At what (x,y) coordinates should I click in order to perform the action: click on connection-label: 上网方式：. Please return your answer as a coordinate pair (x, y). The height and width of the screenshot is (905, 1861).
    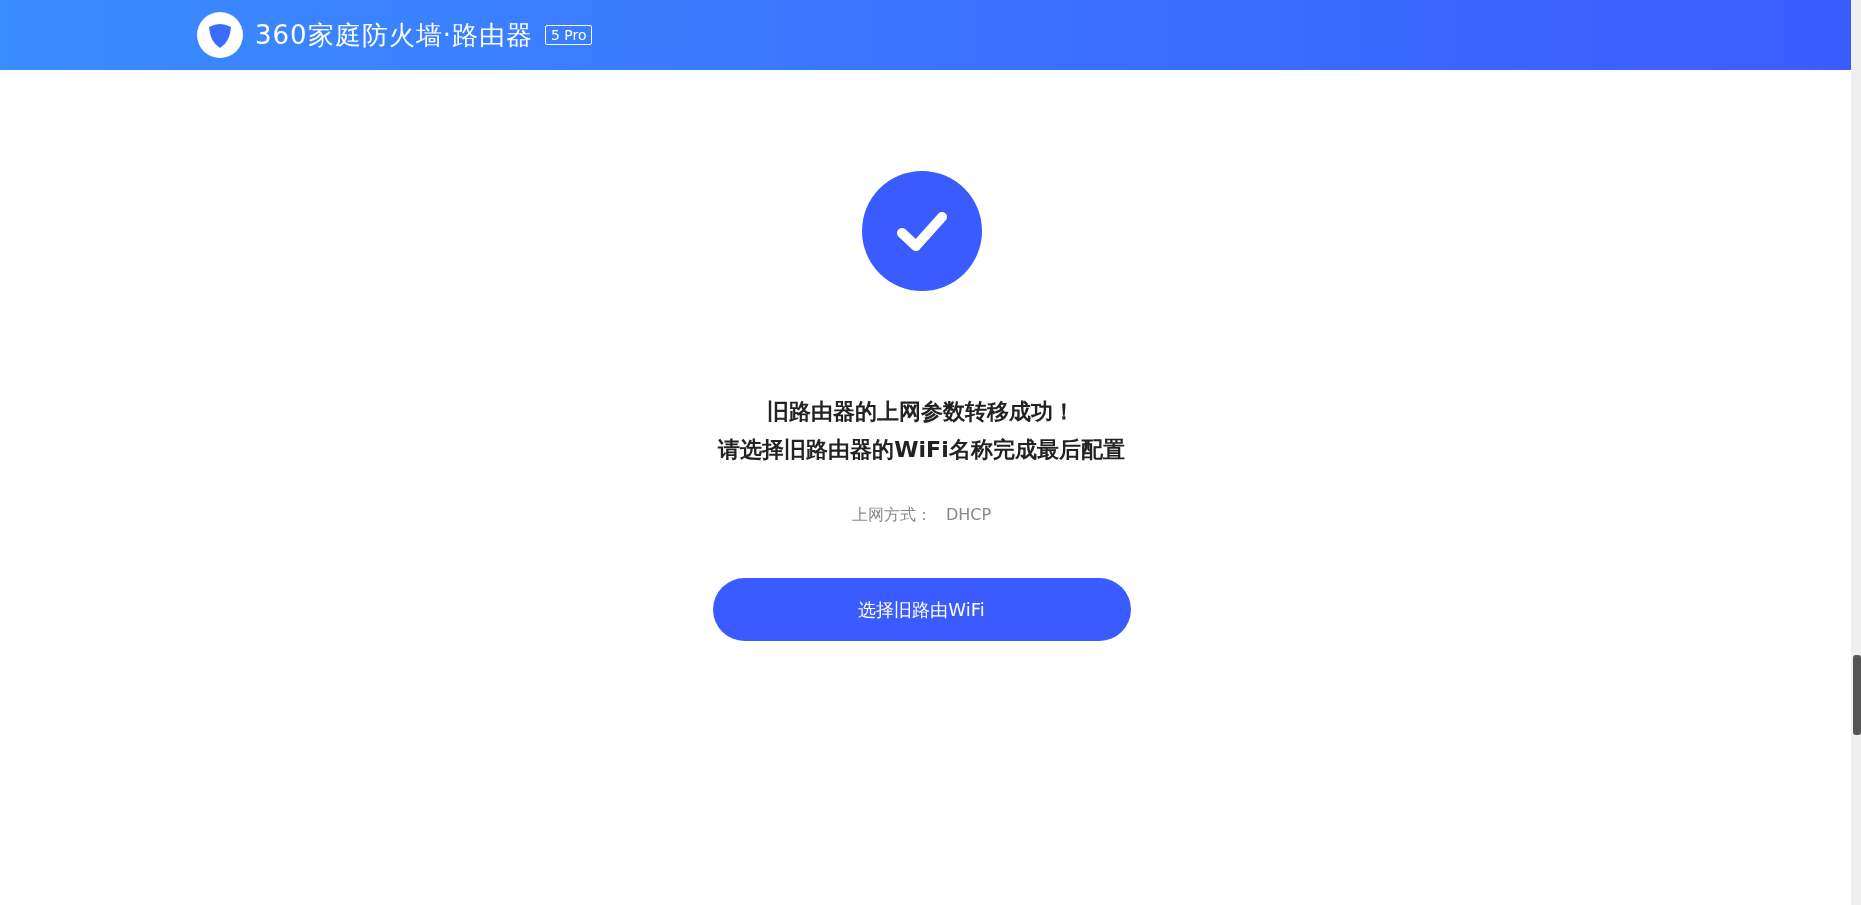
    Looking at the image, I should click on (891, 515).